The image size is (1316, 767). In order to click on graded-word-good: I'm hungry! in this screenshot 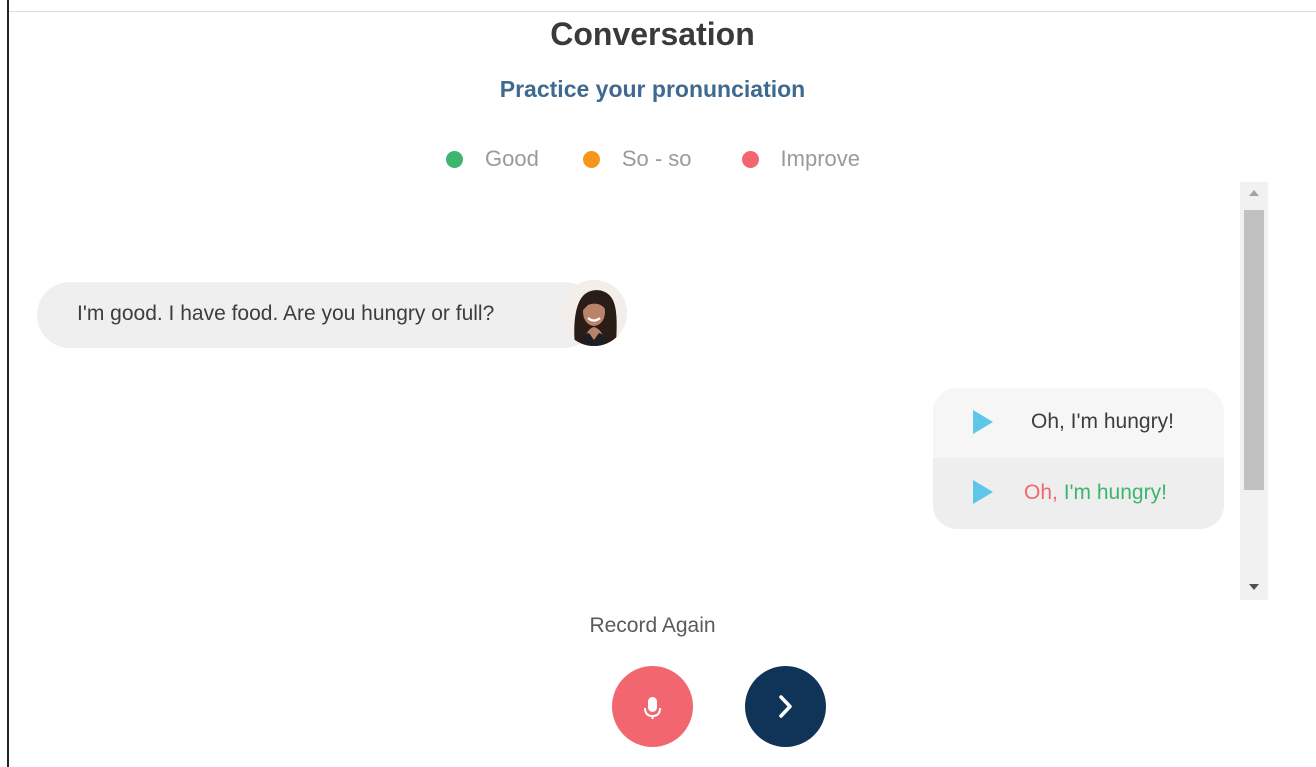, I will do `click(1112, 492)`.